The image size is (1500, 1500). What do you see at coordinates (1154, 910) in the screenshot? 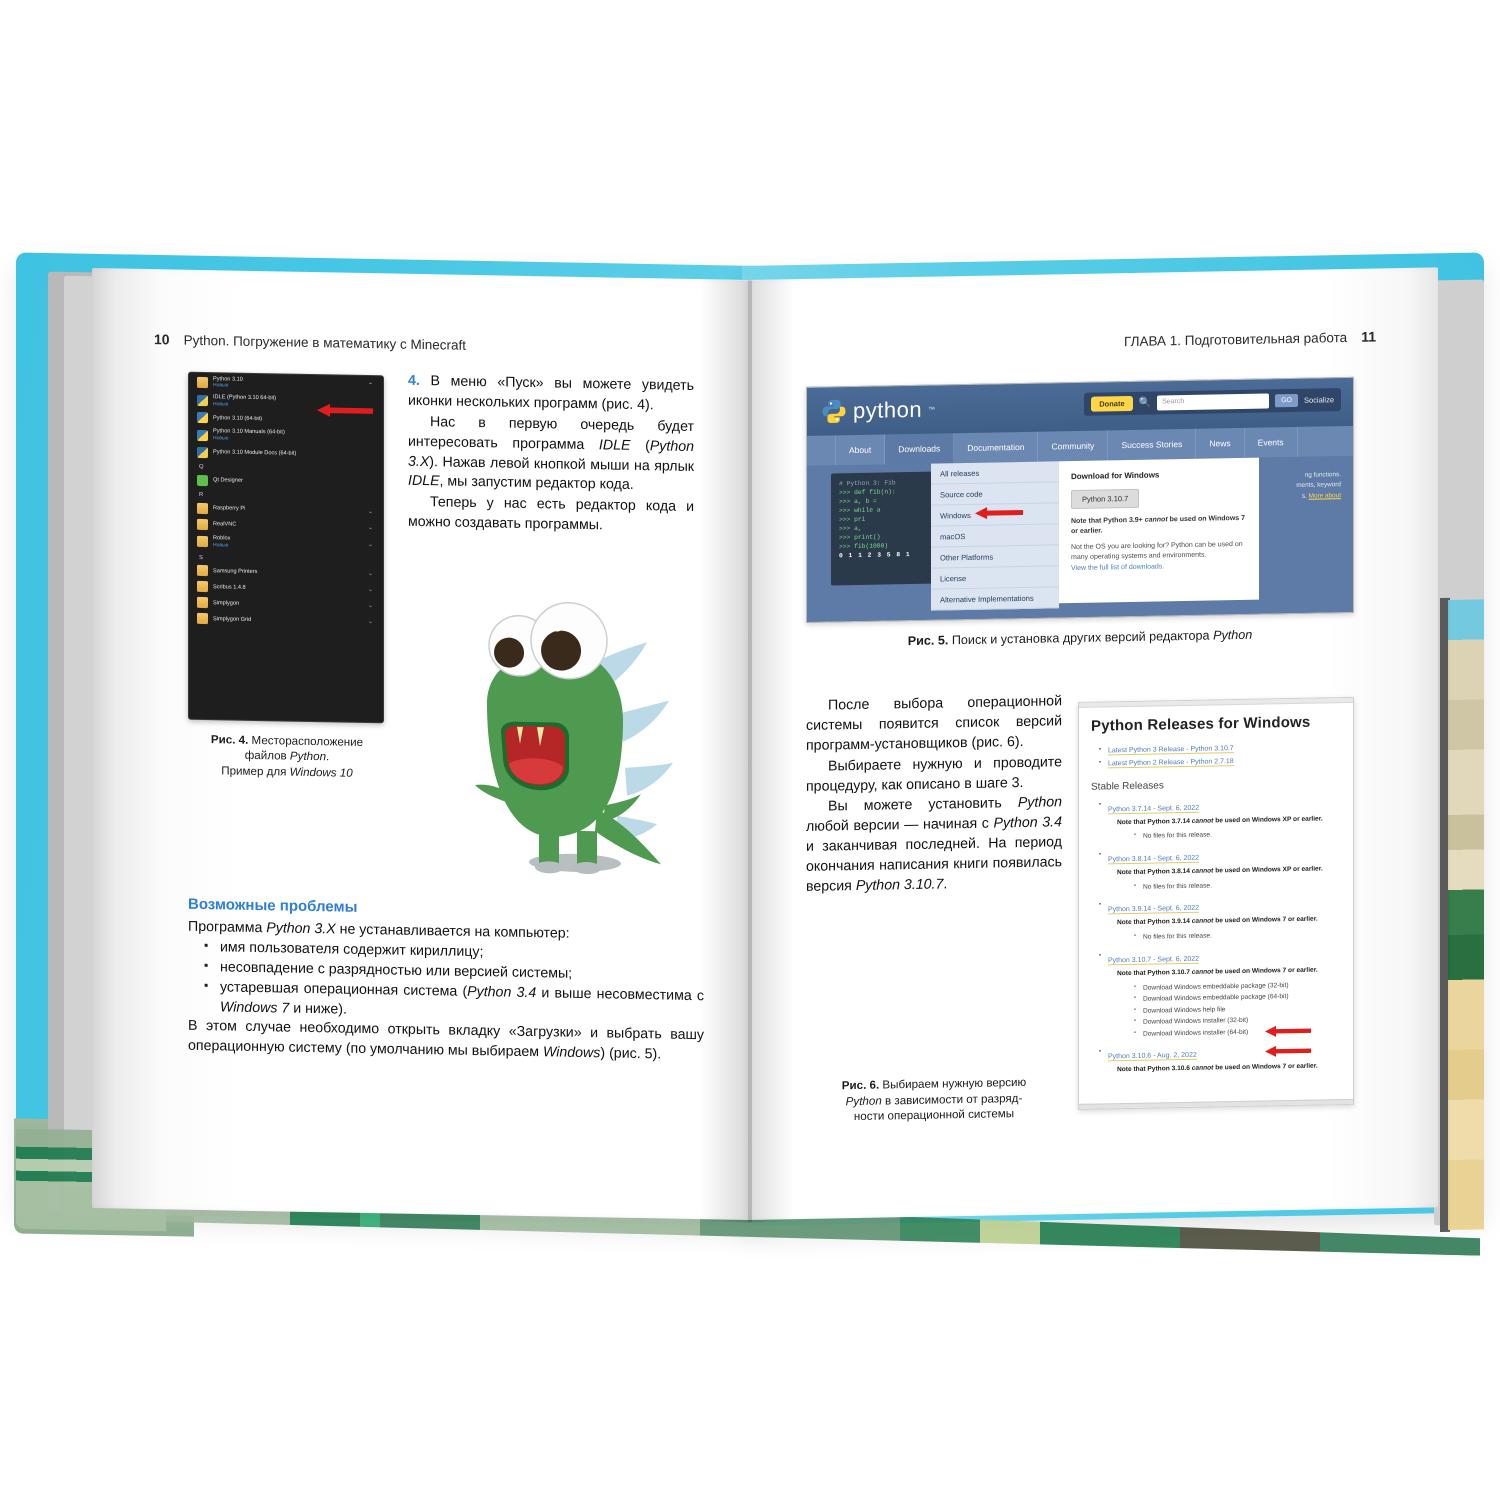
I see `release-version-link: Python 3.9.14 - Sept. 6, 2022` at bounding box center [1154, 910].